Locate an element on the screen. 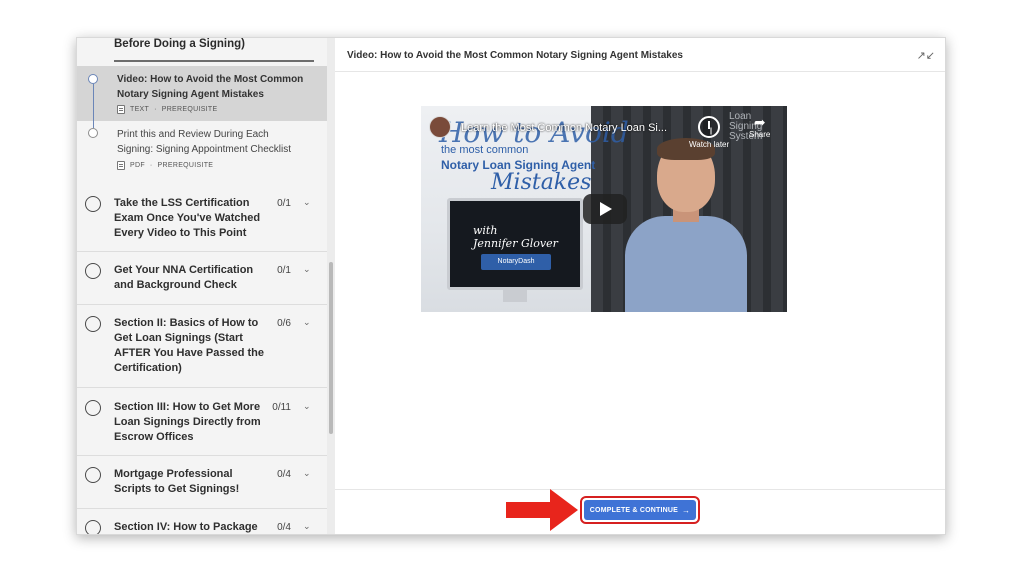 The height and width of the screenshot is (575, 1022). section-count: 0/11 is located at coordinates (281, 407).